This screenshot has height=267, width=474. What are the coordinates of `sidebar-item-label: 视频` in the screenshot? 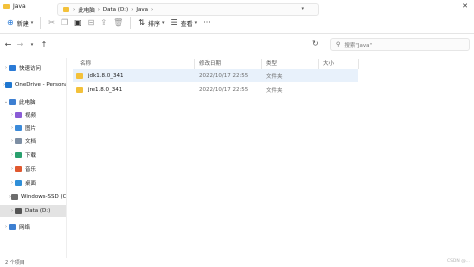 It's located at (31, 116).